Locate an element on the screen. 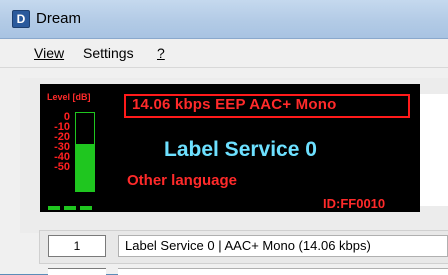 The width and height of the screenshot is (448, 275). service-id: ID:FF0010 is located at coordinates (354, 203).